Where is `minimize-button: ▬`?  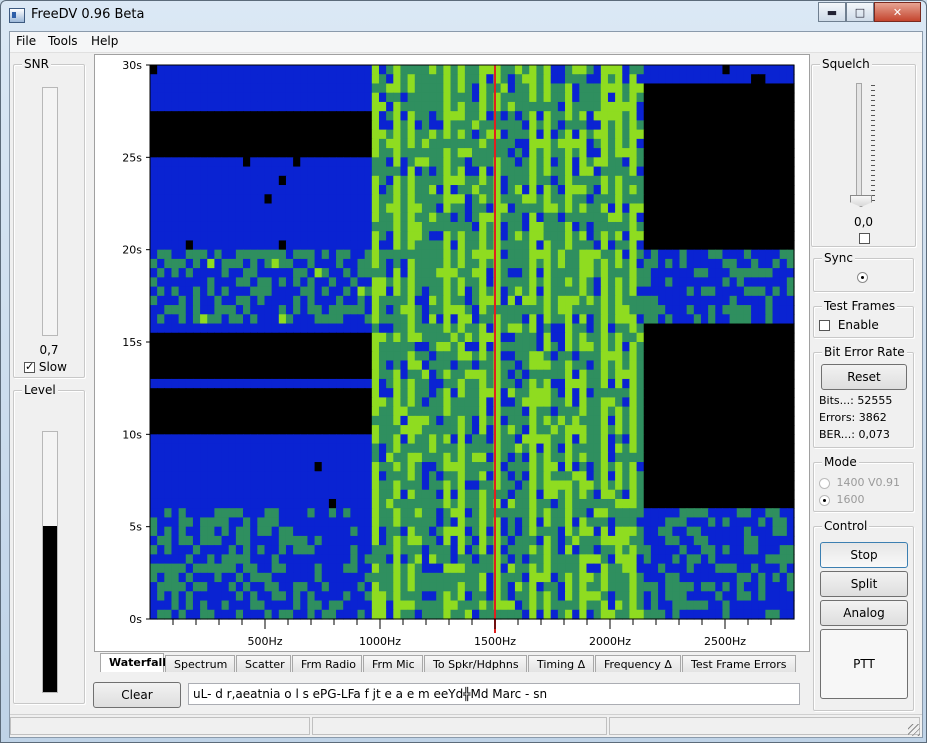
minimize-button: ▬ is located at coordinates (832, 12).